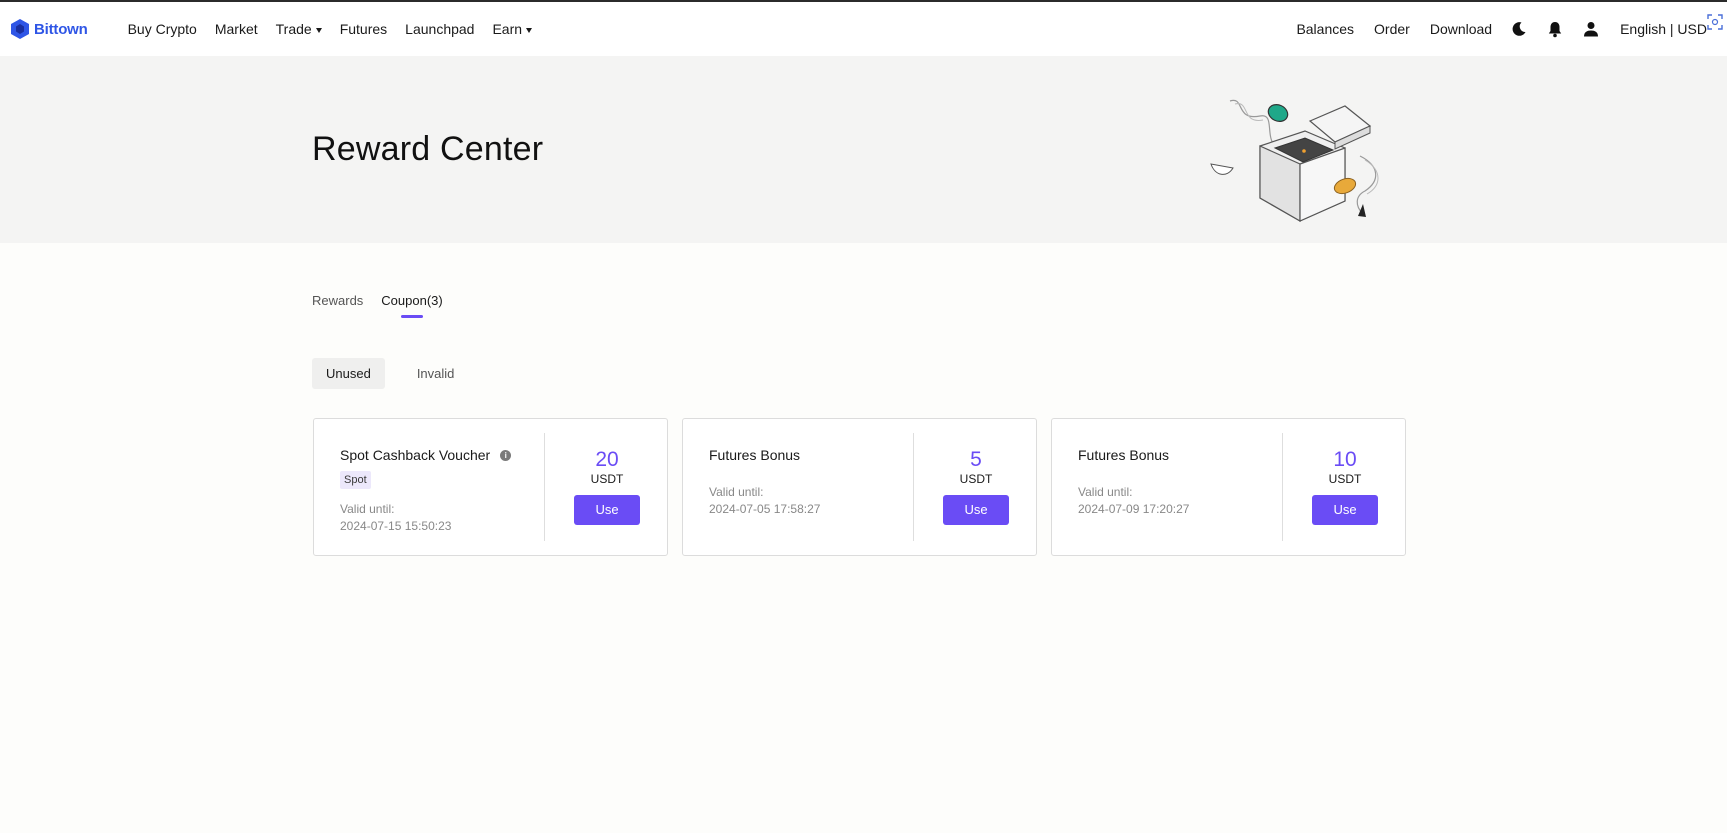 The width and height of the screenshot is (1727, 833). What do you see at coordinates (976, 459) in the screenshot?
I see `coupon-amount: 5` at bounding box center [976, 459].